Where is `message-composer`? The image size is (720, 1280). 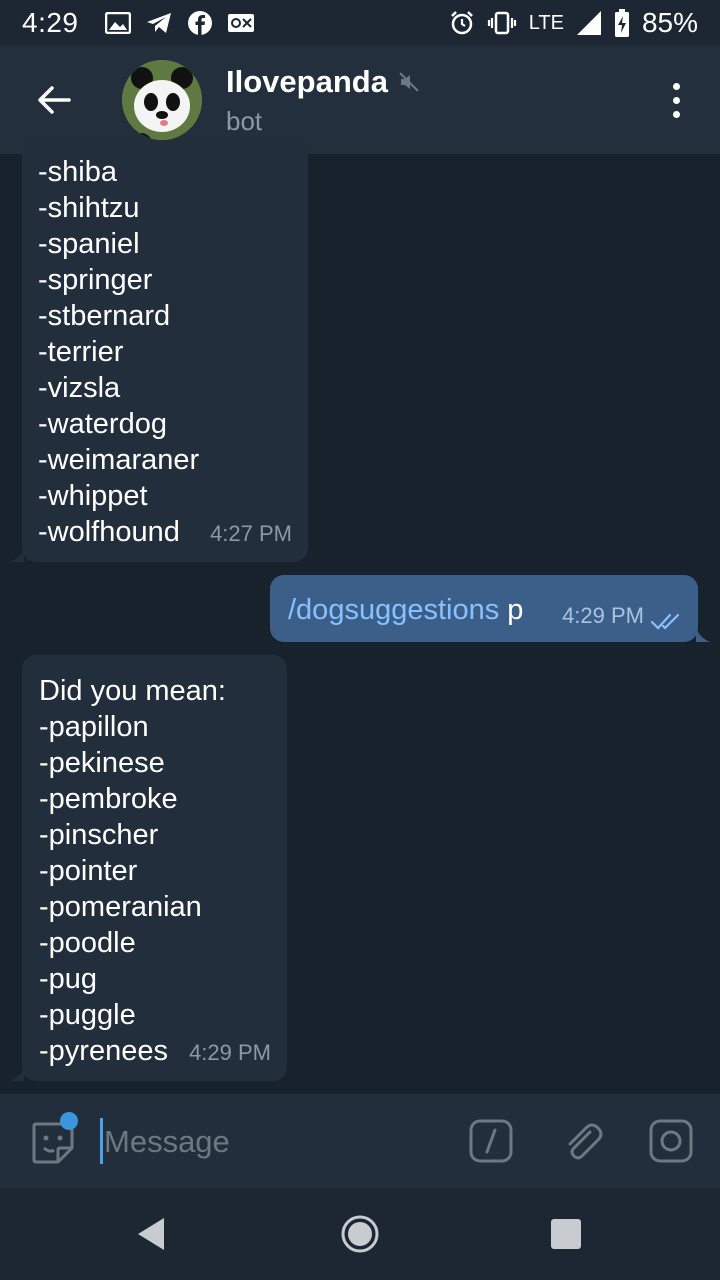
message-composer is located at coordinates (360, 1141).